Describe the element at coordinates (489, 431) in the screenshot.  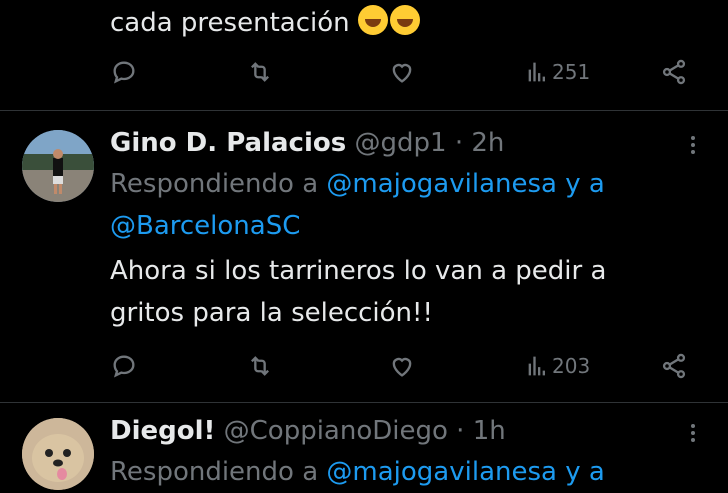
I see `timestamp: 1h` at that location.